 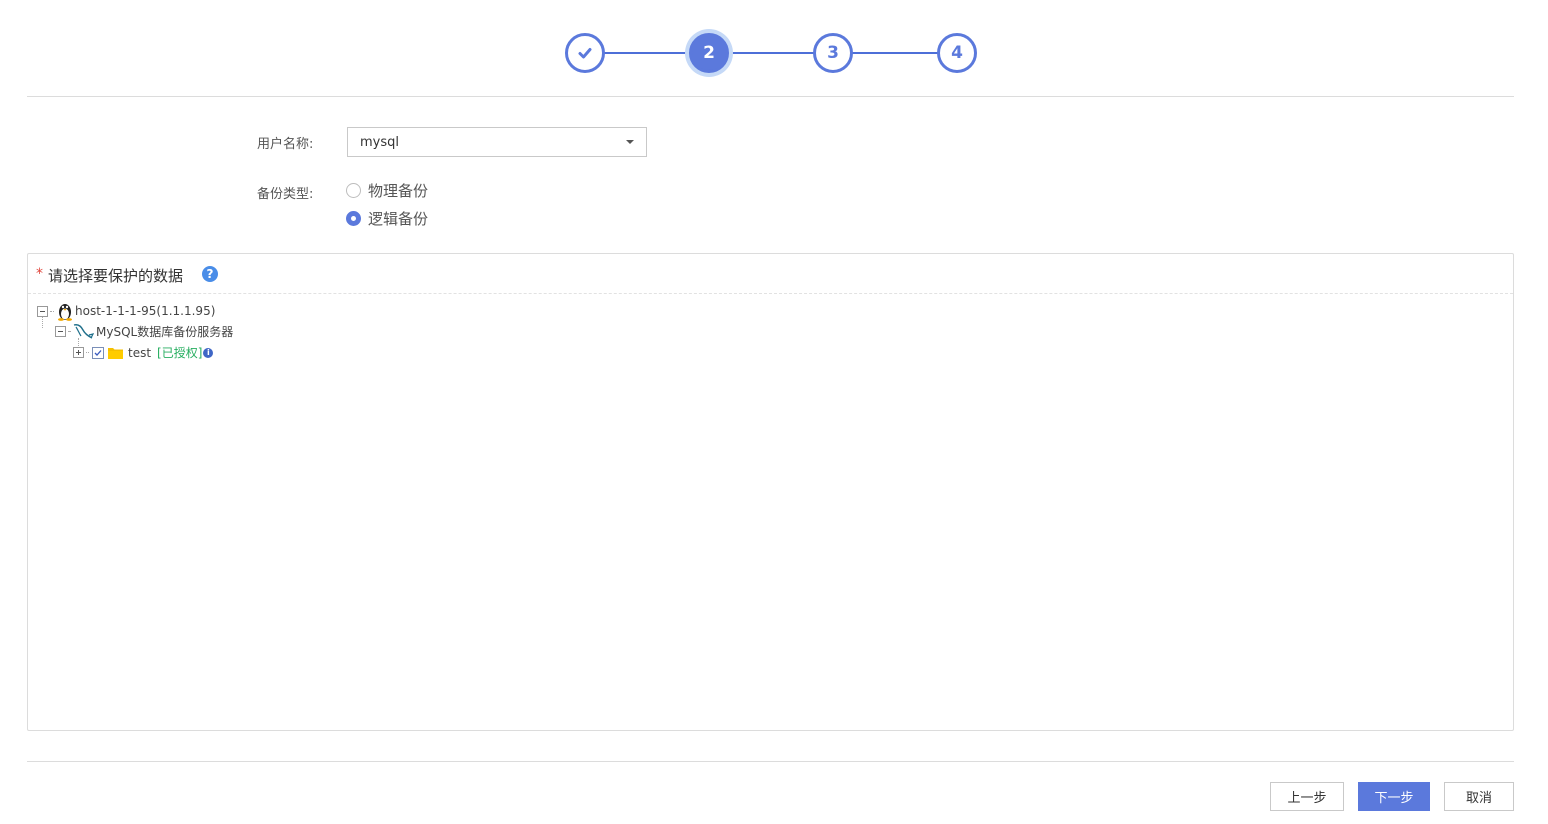 I want to click on cancel-button: 取消, so click(x=1479, y=796).